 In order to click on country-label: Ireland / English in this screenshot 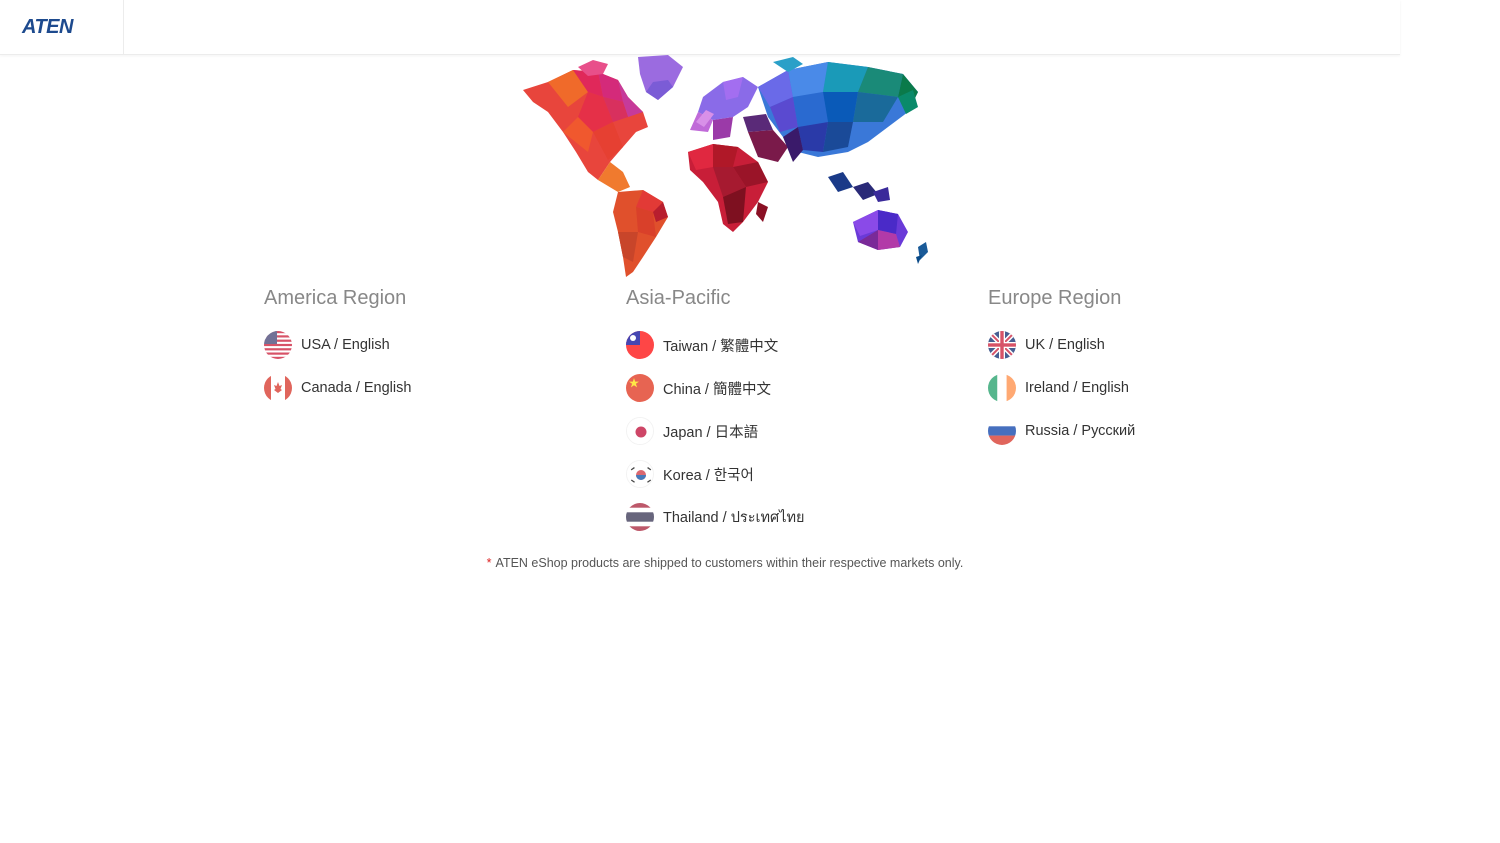, I will do `click(1077, 388)`.